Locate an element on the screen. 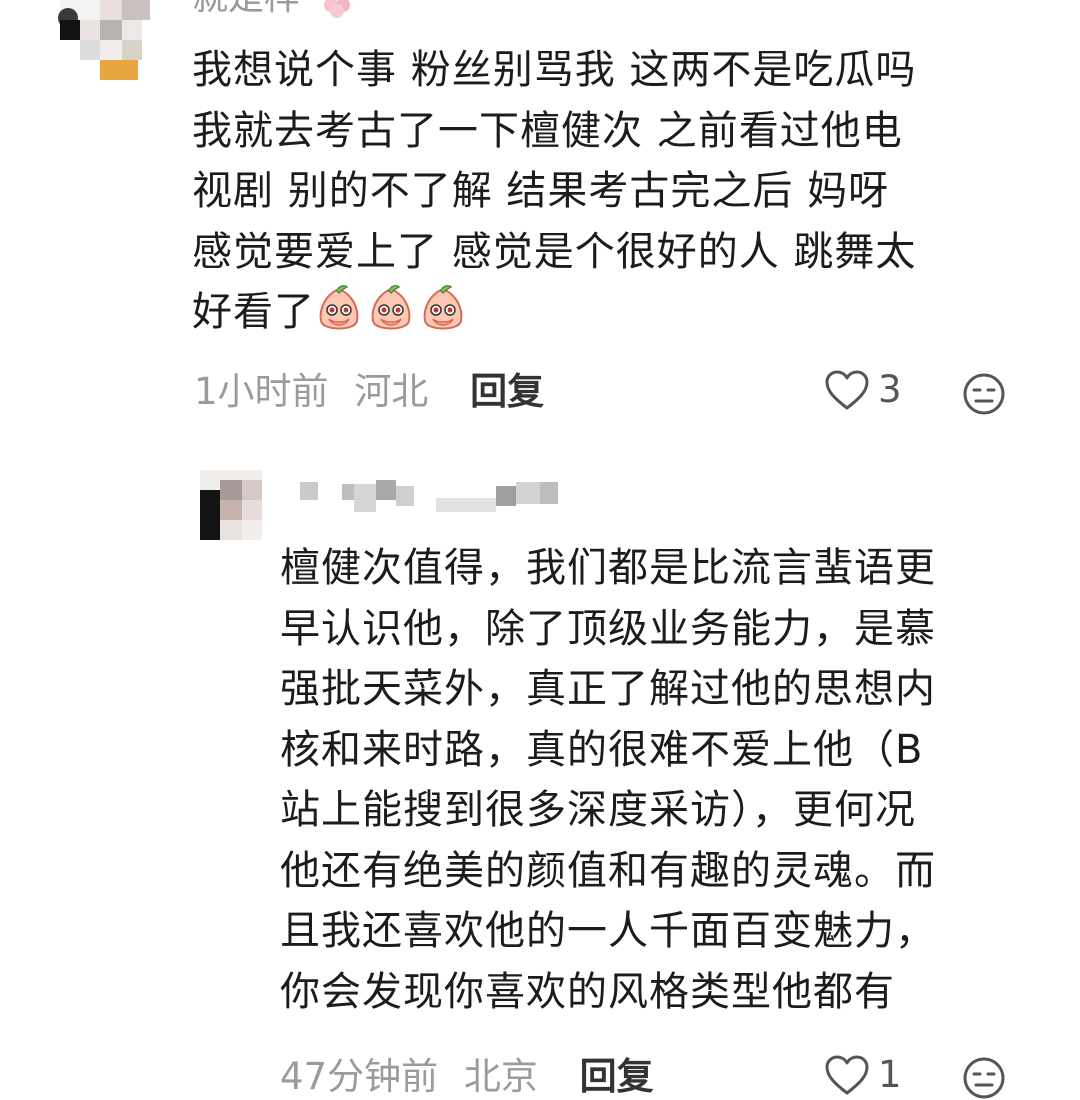 The width and height of the screenshot is (1080, 1100). comment-line: 感觉要爱上了 感觉是个很好的人 跳舞太 is located at coordinates (554, 251).